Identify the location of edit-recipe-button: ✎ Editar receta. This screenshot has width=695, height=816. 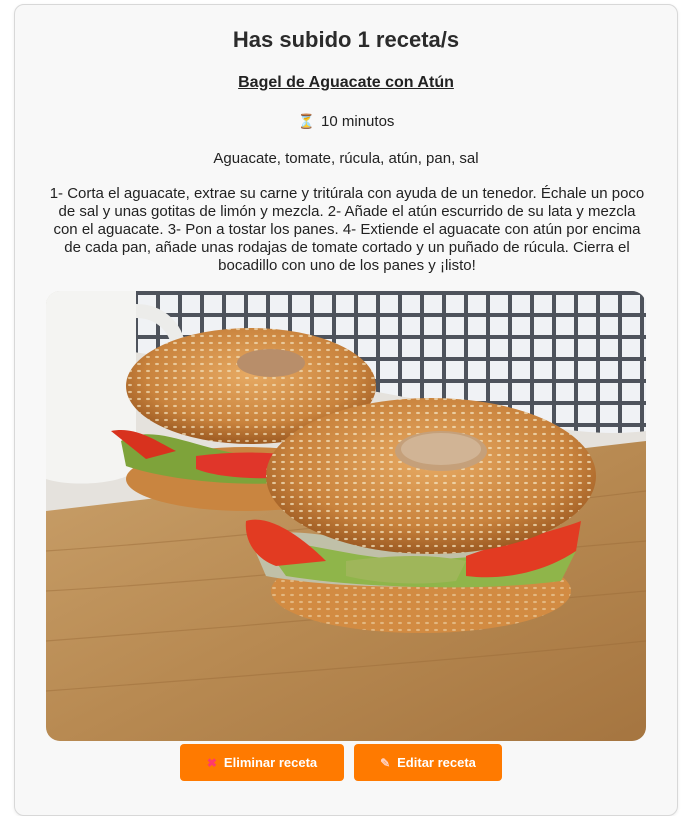
(428, 762).